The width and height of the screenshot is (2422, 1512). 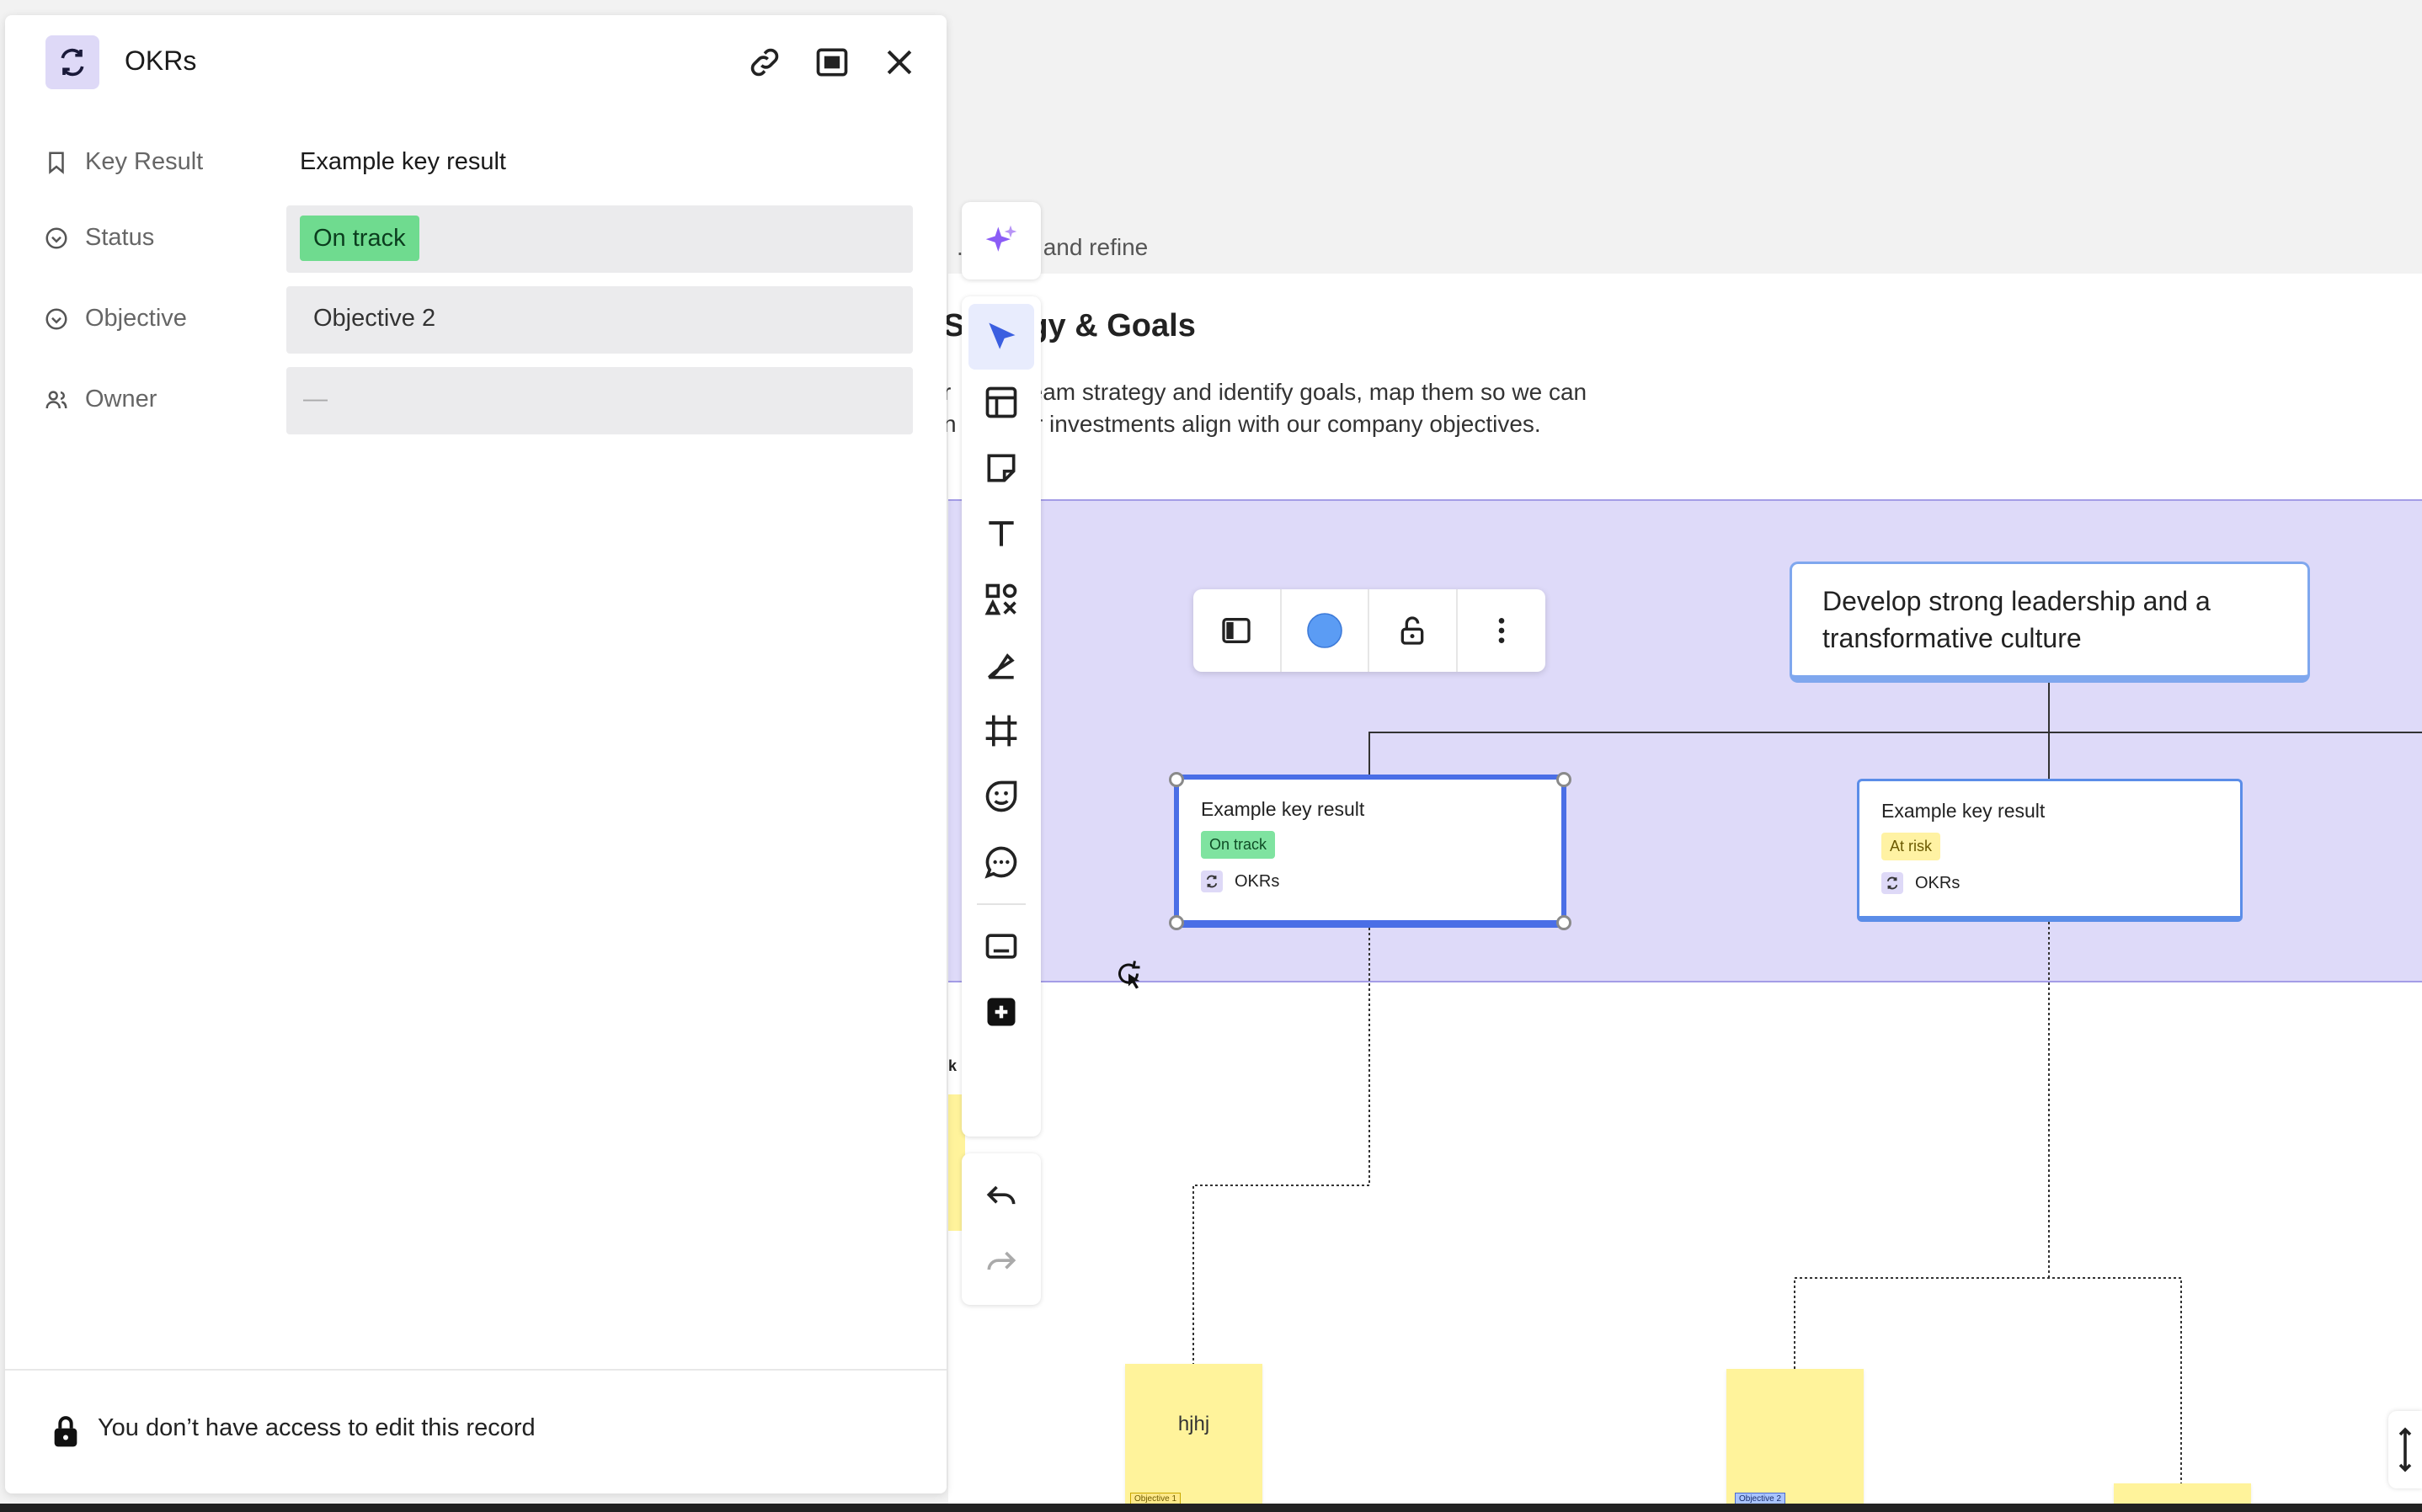 I want to click on redo-icon, so click(x=1002, y=1260).